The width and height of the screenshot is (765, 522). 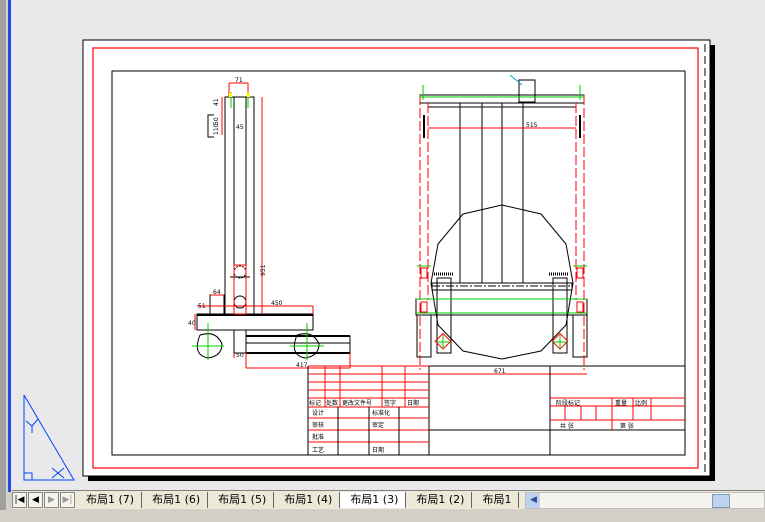 I want to click on dim-951: 951, so click(x=263, y=270).